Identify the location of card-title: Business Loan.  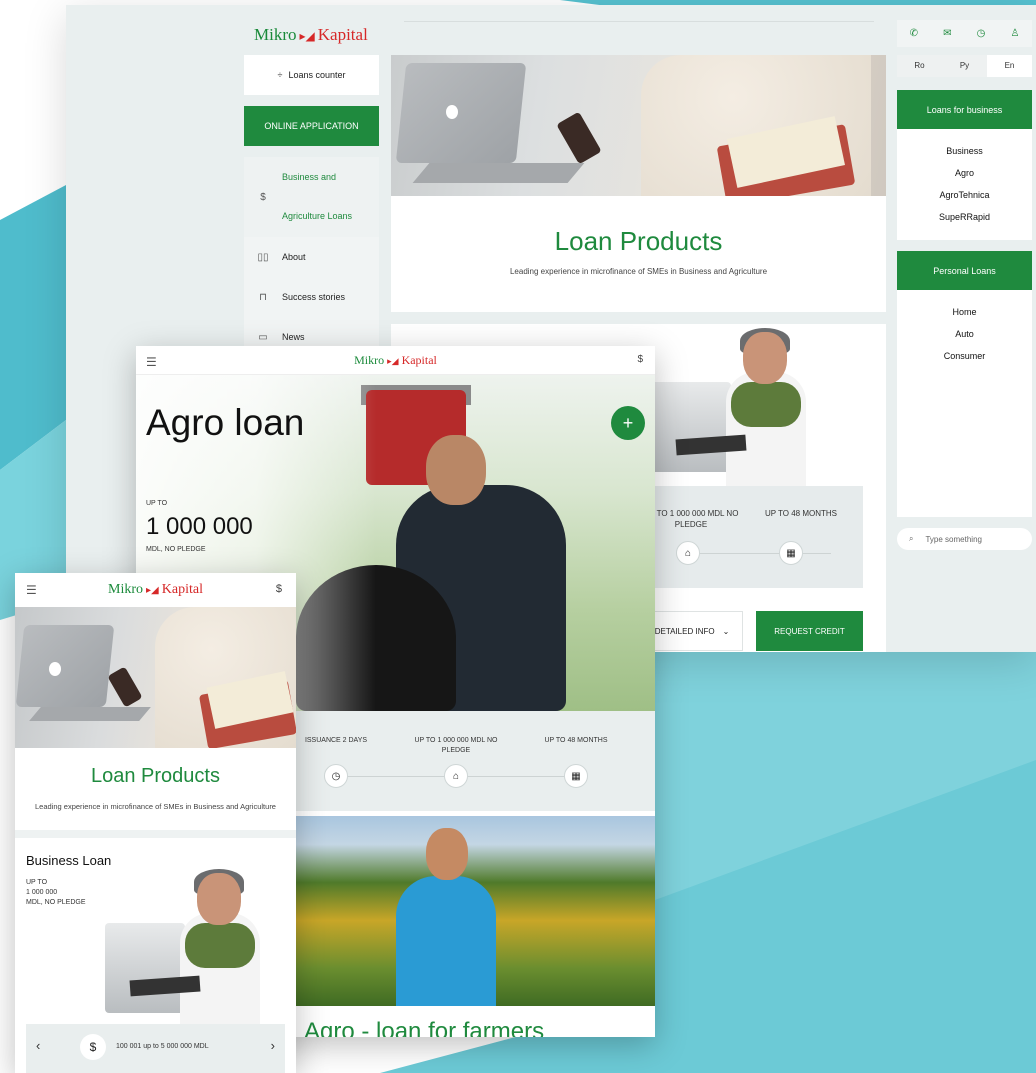
(69, 860).